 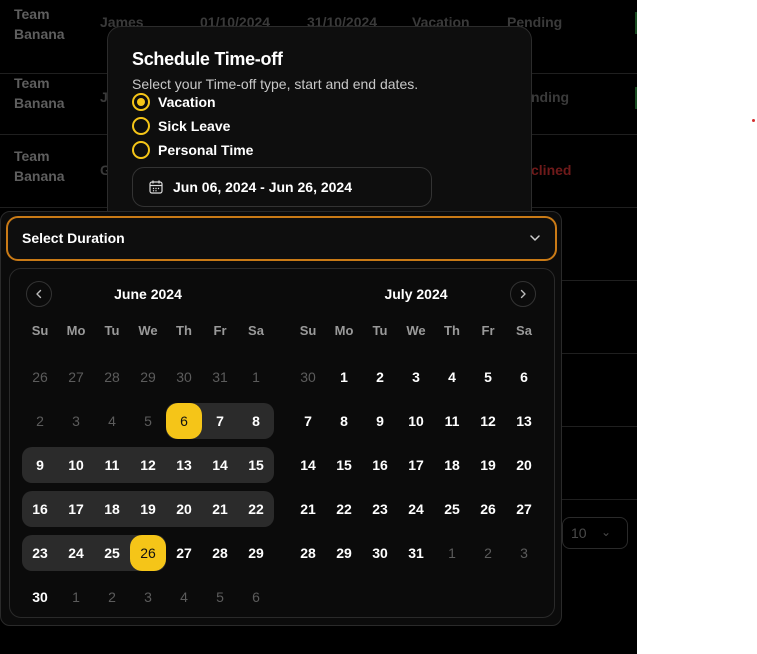 I want to click on duration-select: Select Duration, so click(x=281, y=238).